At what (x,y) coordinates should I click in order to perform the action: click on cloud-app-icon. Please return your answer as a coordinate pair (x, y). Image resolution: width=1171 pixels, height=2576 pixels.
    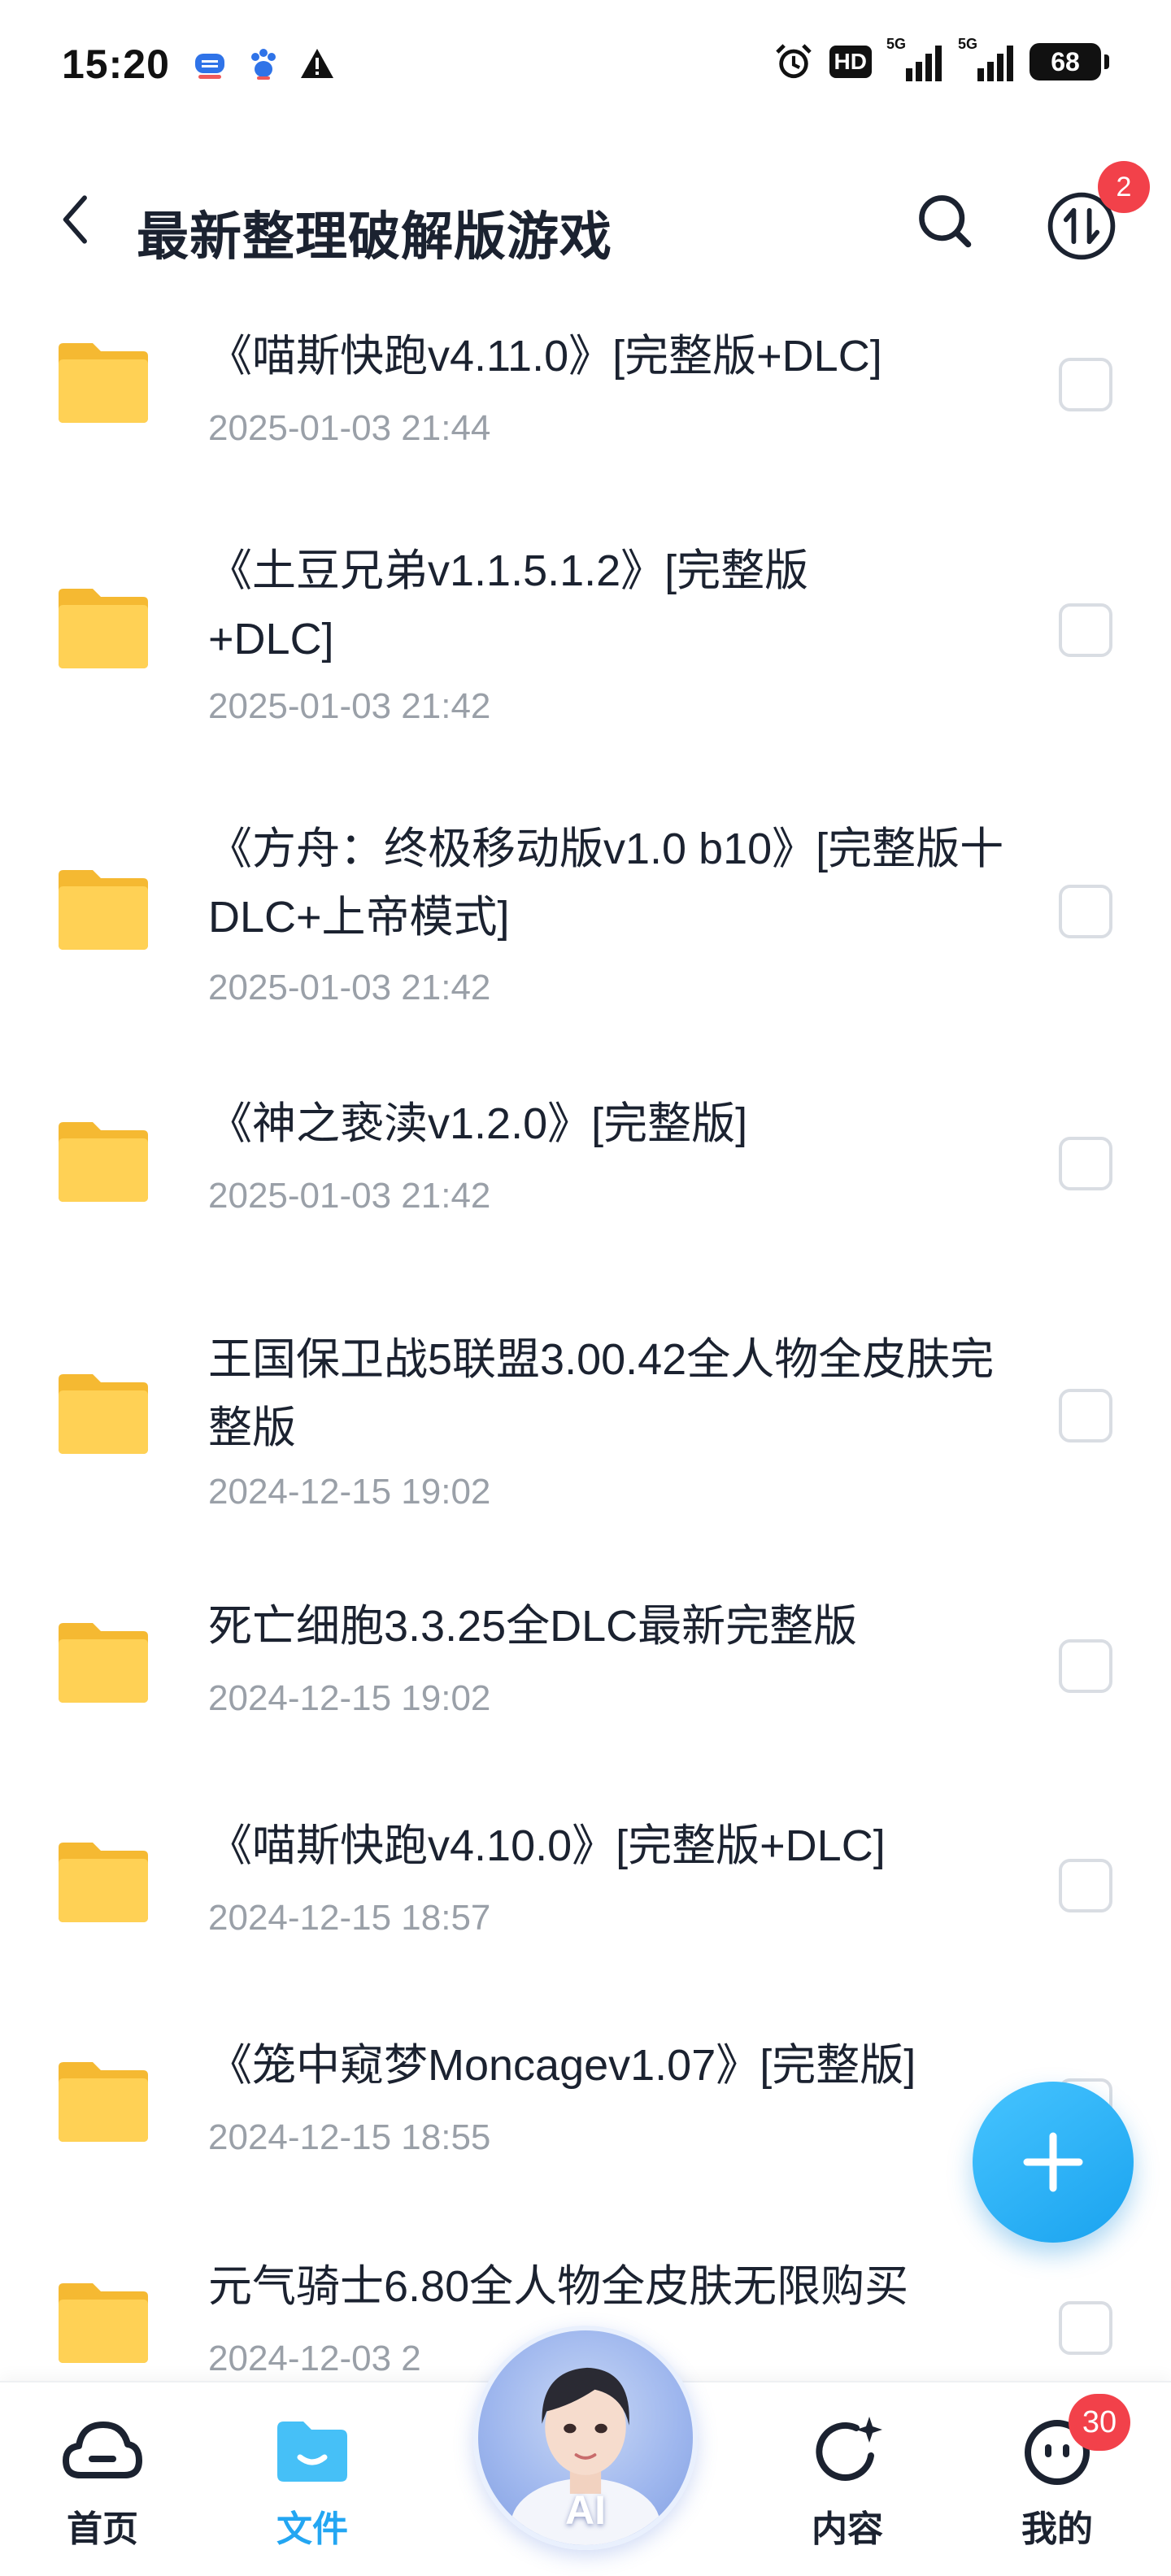
    Looking at the image, I should click on (210, 67).